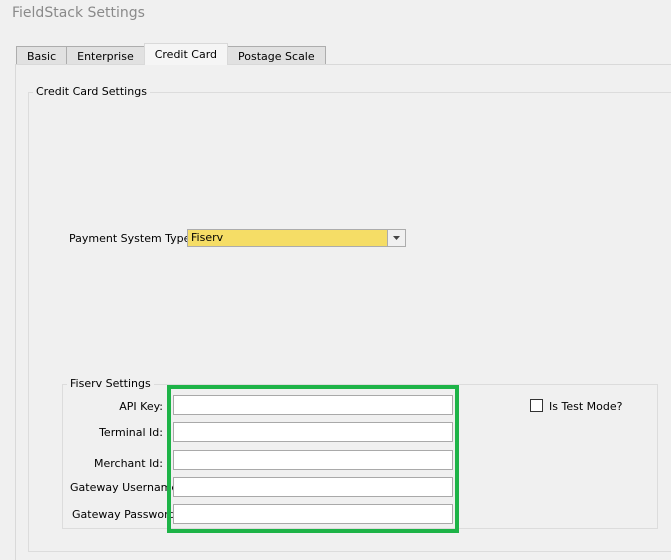 This screenshot has height=560, width=671. Describe the element at coordinates (42, 55) in the screenshot. I see `tab-basic: Basic` at that location.